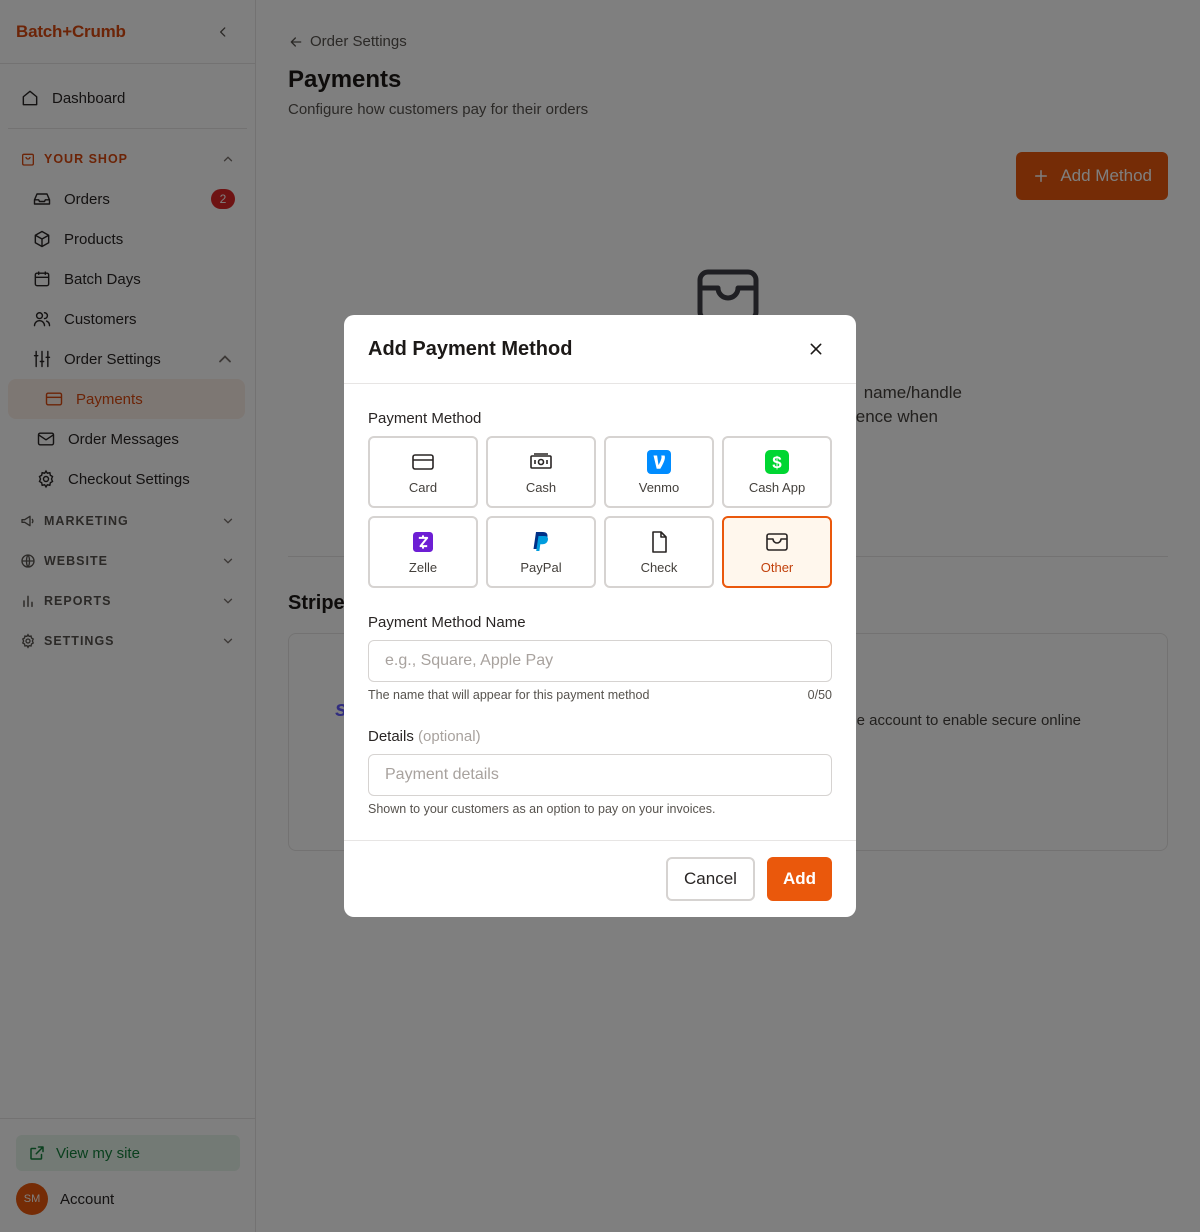  Describe the element at coordinates (423, 541) in the screenshot. I see `zelle-icon` at that location.